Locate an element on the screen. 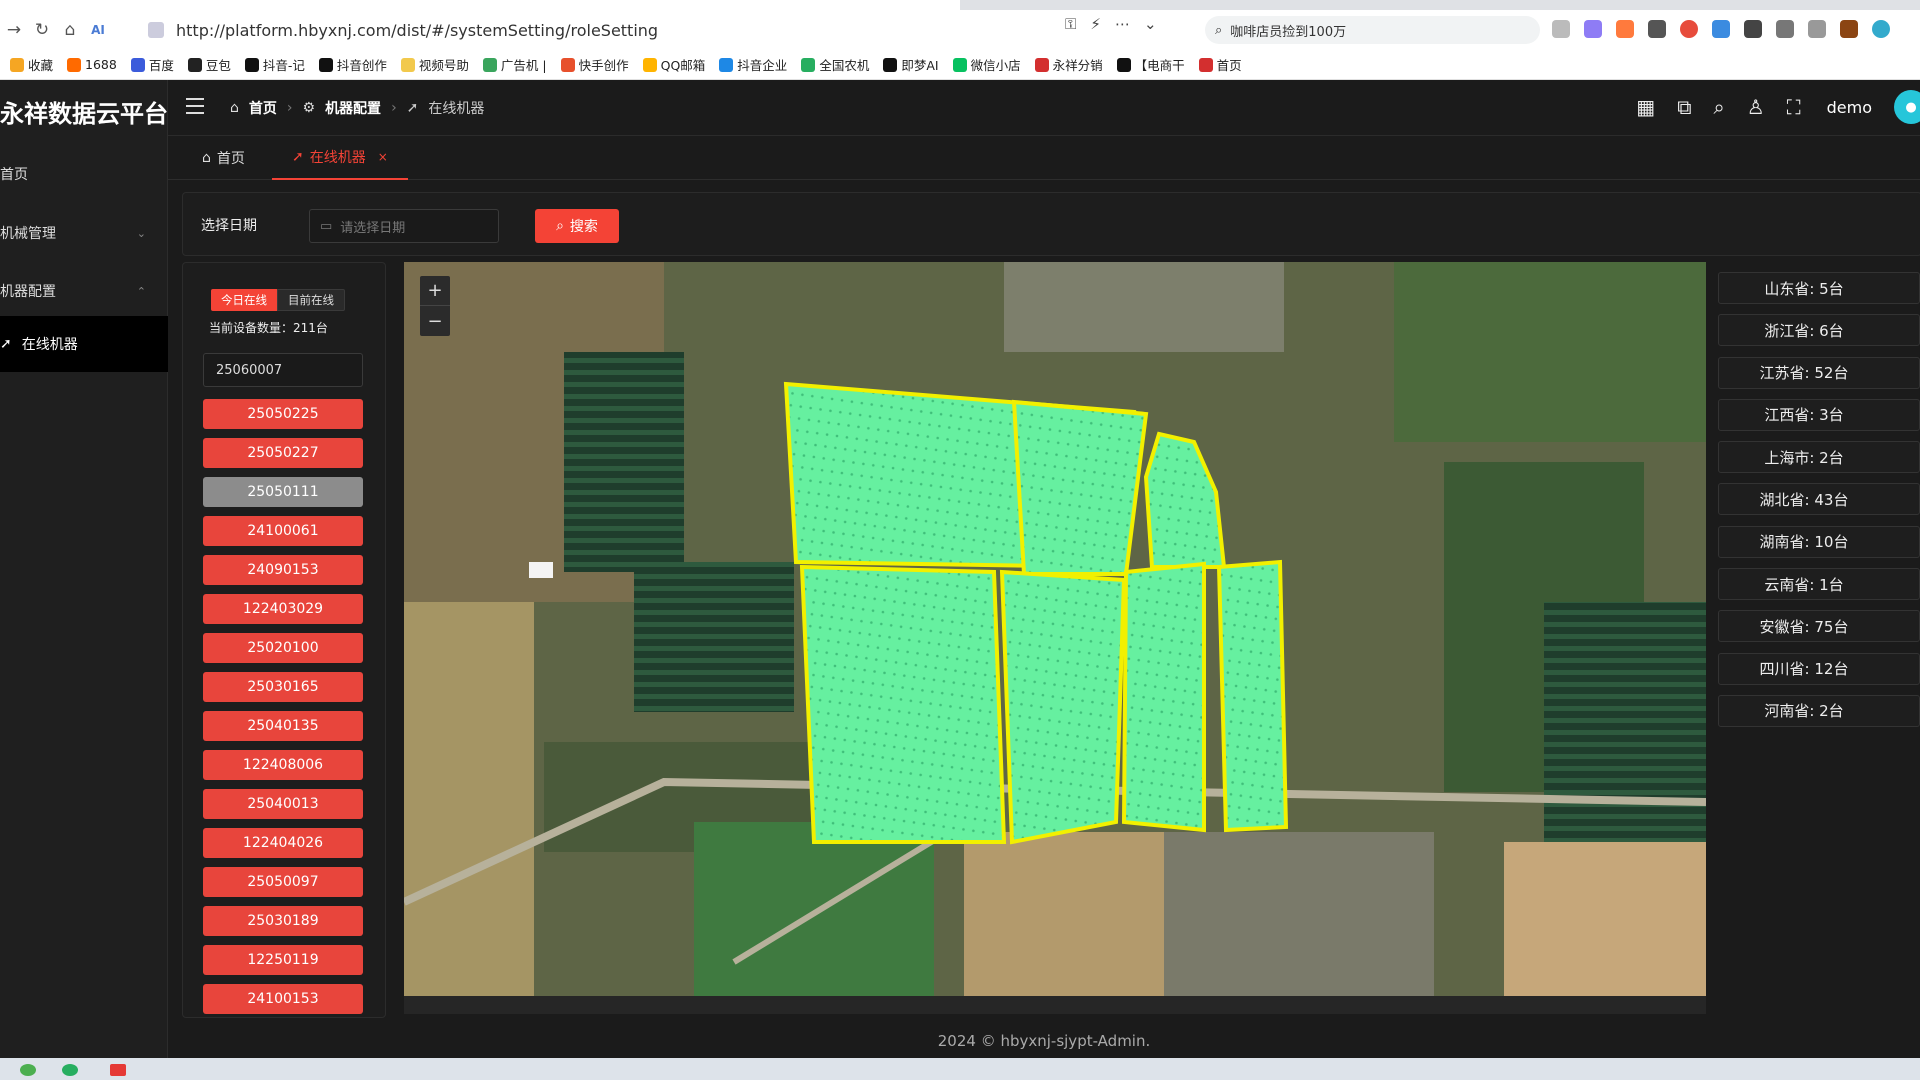 The width and height of the screenshot is (1920, 1080). sidebar-item-machine-config: 机器配置 ⌃ is located at coordinates (84, 291).